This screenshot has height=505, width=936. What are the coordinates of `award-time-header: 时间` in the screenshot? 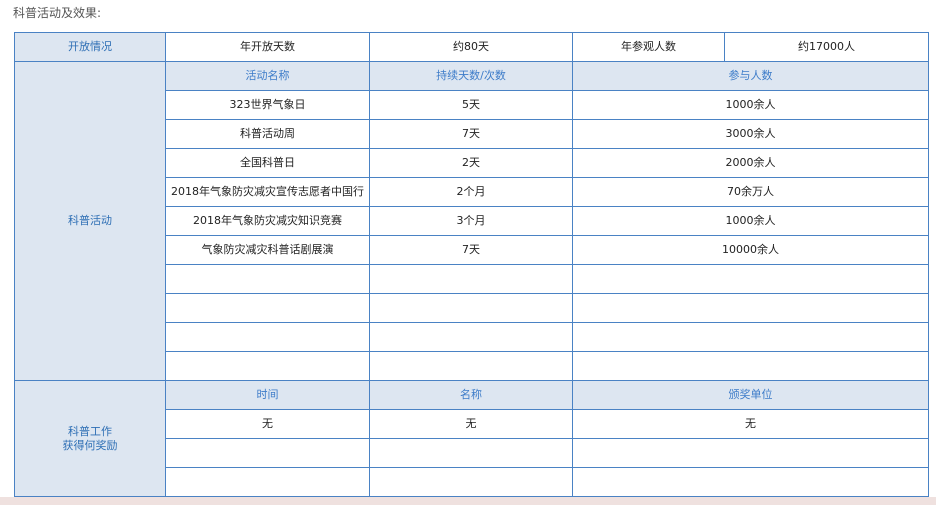 It's located at (267, 395).